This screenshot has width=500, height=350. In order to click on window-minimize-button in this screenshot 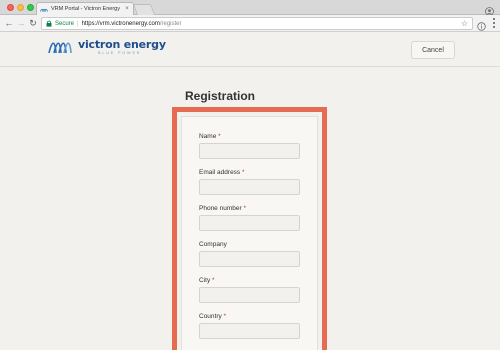, I will do `click(20, 7)`.